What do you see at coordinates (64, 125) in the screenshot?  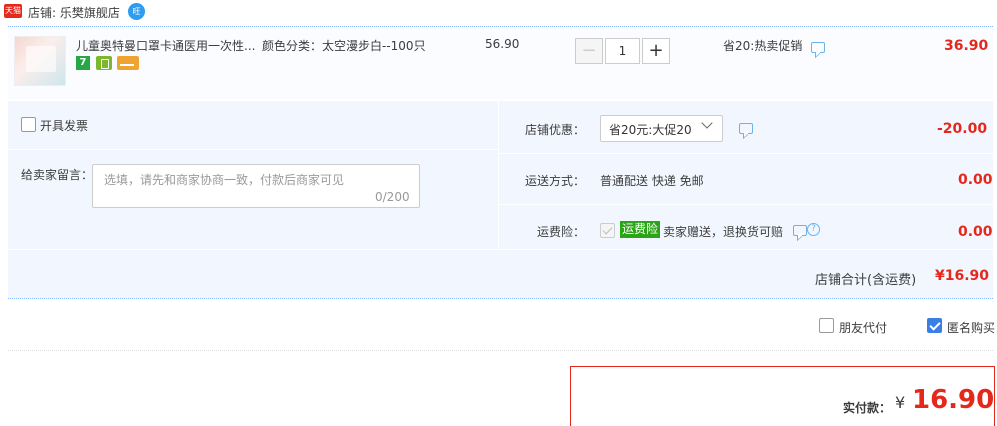 I see `invoice-label: 开具发票` at bounding box center [64, 125].